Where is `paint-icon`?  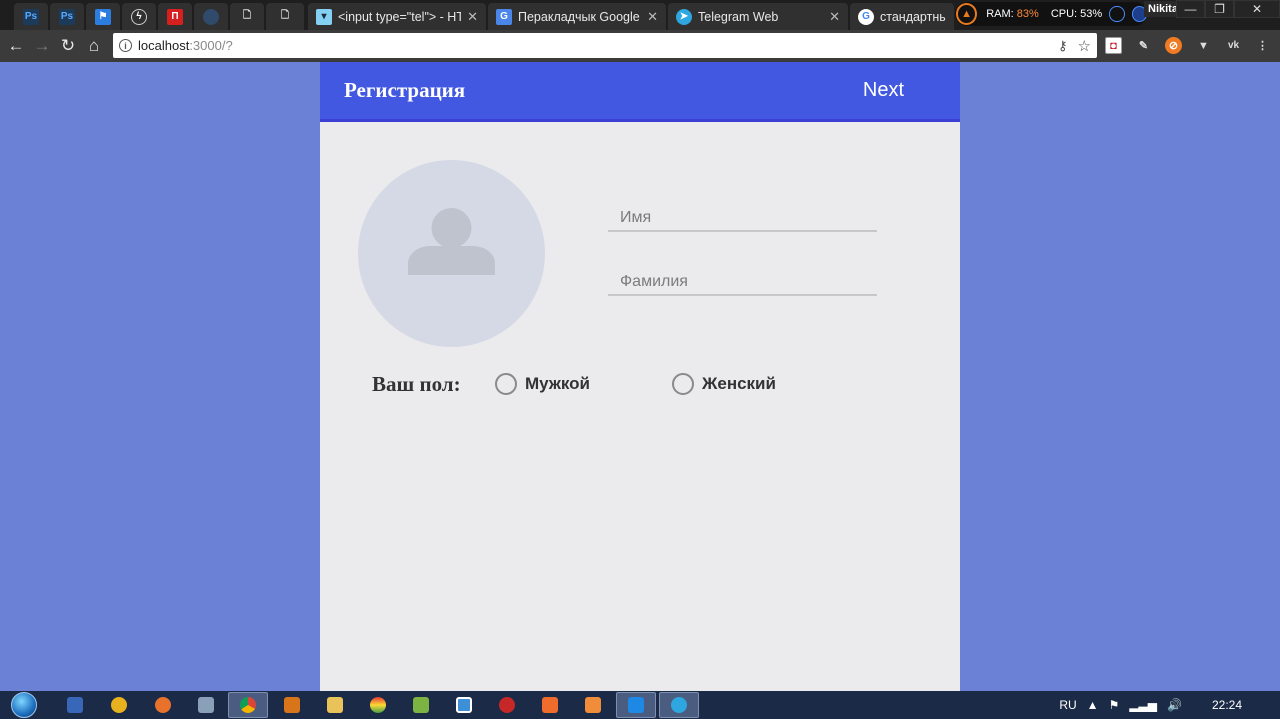
paint-icon is located at coordinates (206, 705).